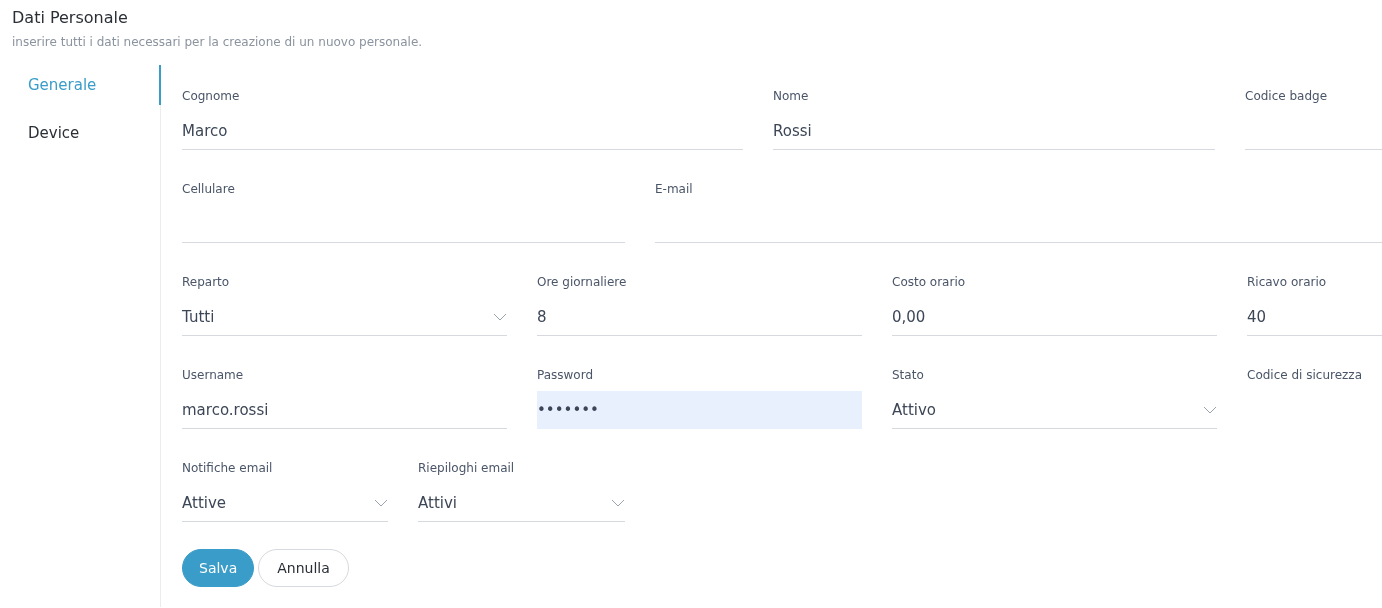 This screenshot has width=1382, height=608. I want to click on field-label: Username, so click(213, 375).